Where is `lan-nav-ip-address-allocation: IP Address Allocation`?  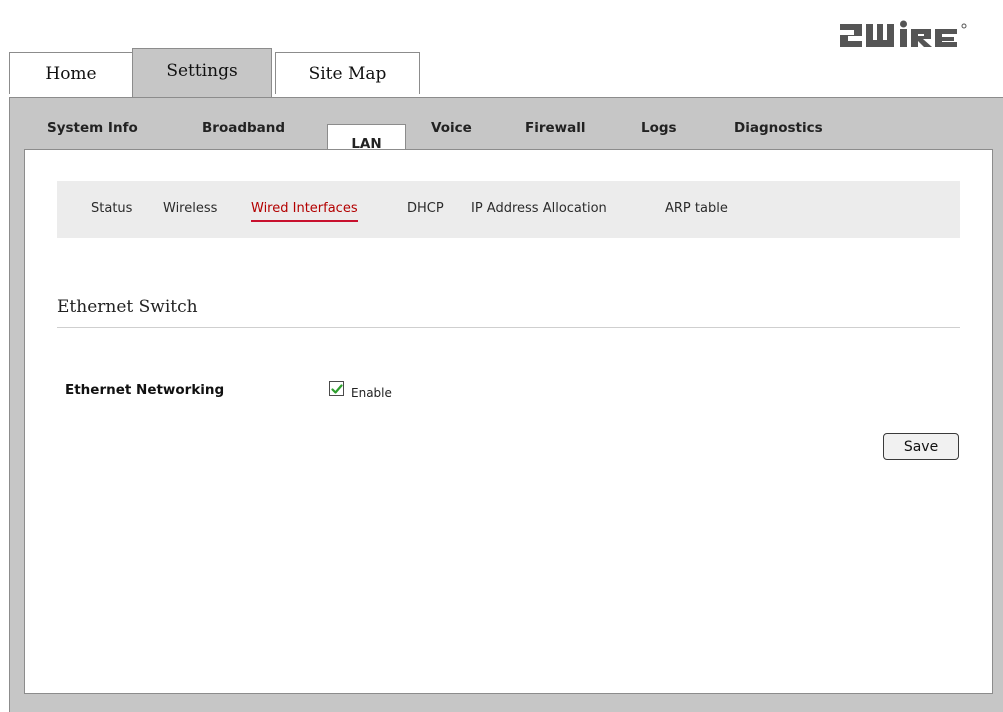 lan-nav-ip-address-allocation: IP Address Allocation is located at coordinates (539, 208).